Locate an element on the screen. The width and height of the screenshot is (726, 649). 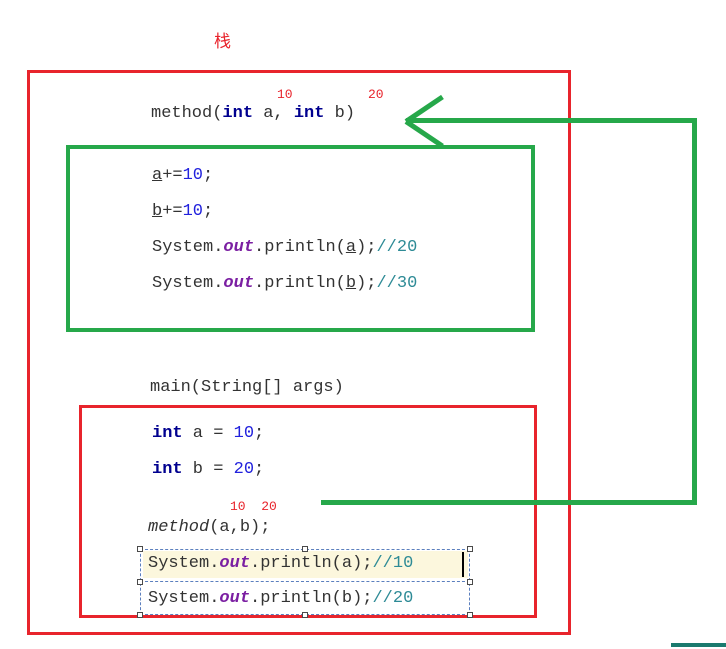
method-signature-keyword-int-2: int is located at coordinates (309, 113).